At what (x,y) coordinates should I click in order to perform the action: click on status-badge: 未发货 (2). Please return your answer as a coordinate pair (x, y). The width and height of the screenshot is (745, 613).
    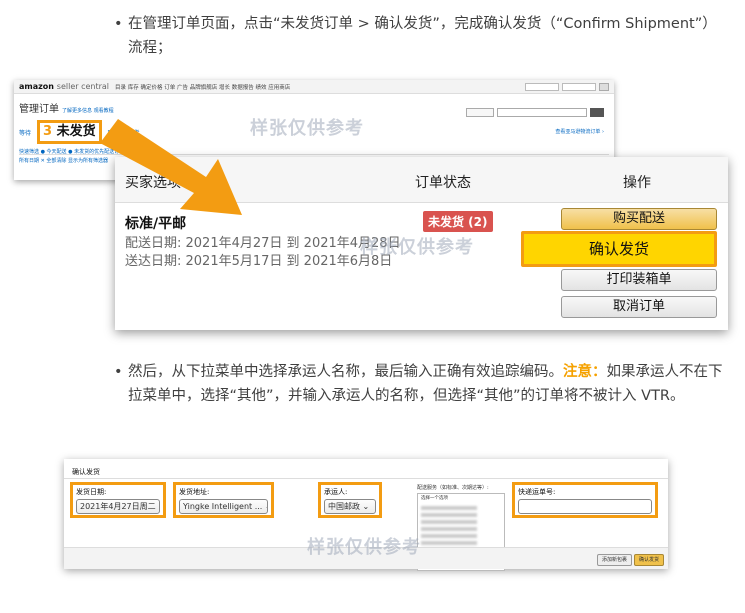
    Looking at the image, I should click on (458, 221).